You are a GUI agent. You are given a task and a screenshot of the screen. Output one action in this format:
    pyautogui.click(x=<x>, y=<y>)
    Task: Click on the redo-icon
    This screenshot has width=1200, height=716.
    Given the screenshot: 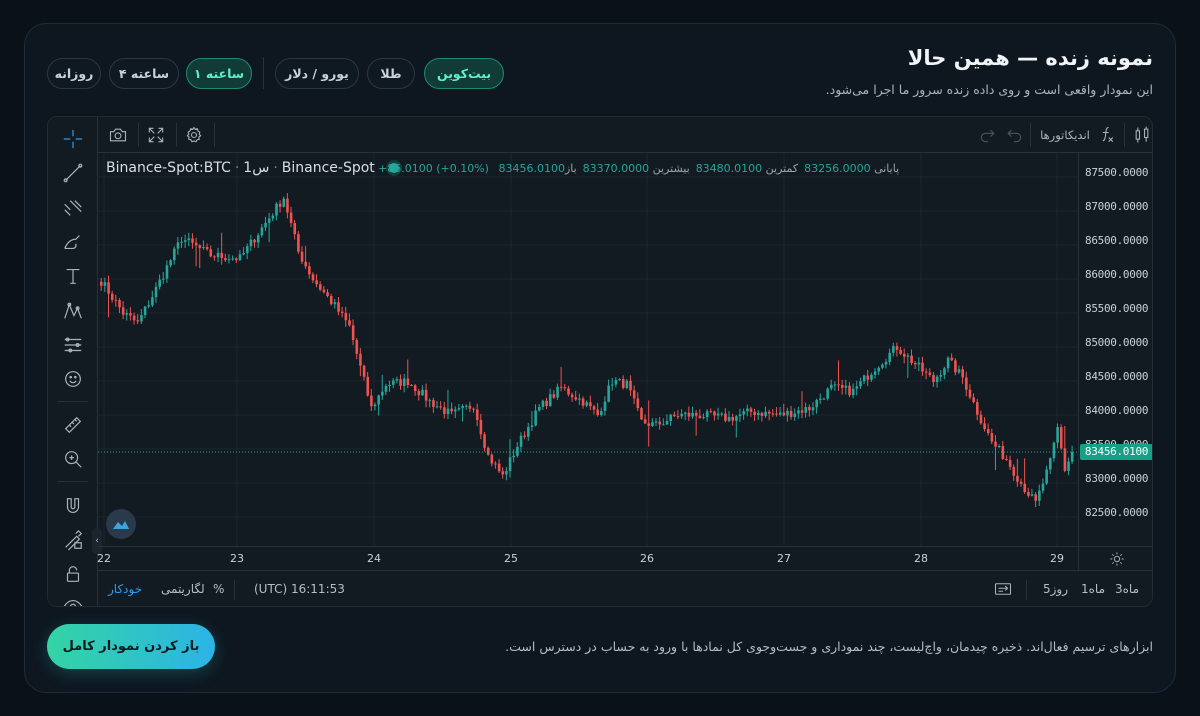 What is the action you would take?
    pyautogui.click(x=988, y=135)
    